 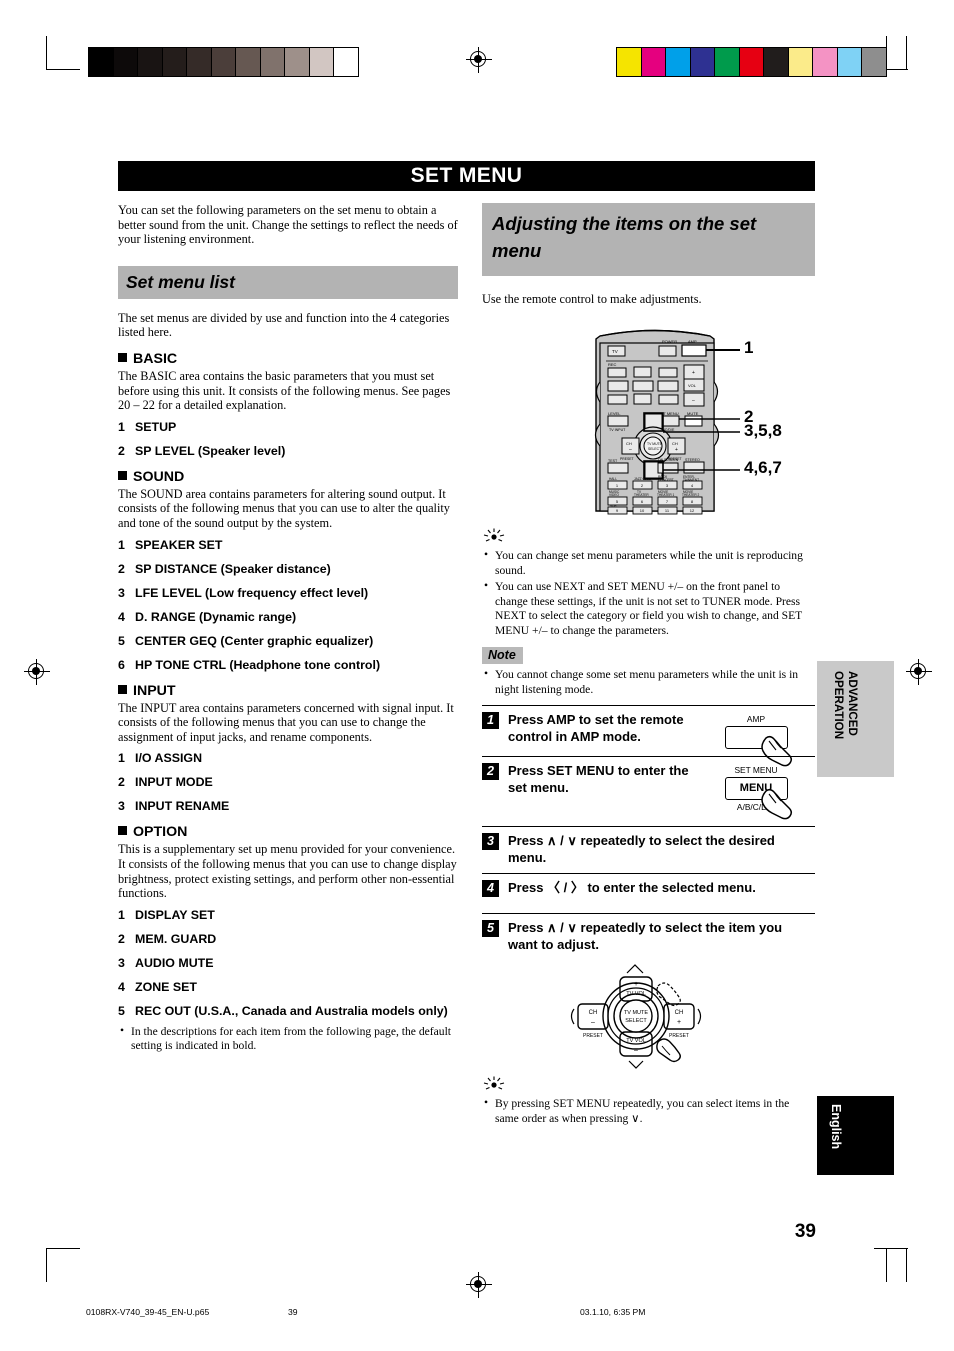 I want to click on crop-mark-tl-v, so click(x=47, y=53).